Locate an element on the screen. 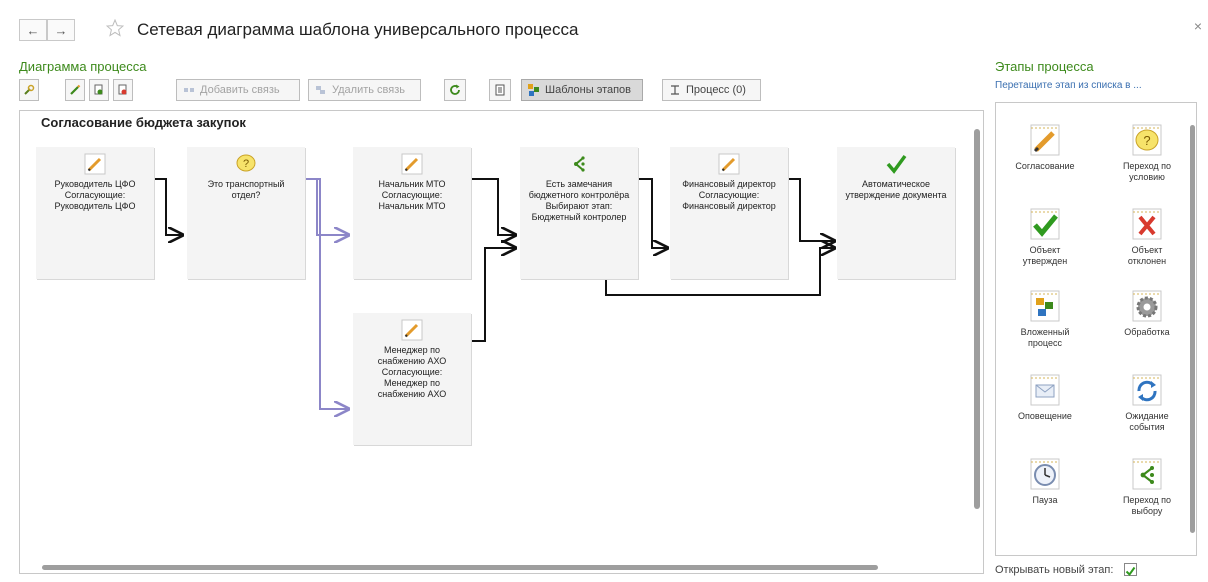 Image resolution: width=1208 pixels, height=582 pixels. stage-node: Менеджер по снабжению АХО Согласующие is located at coordinates (412, 379).